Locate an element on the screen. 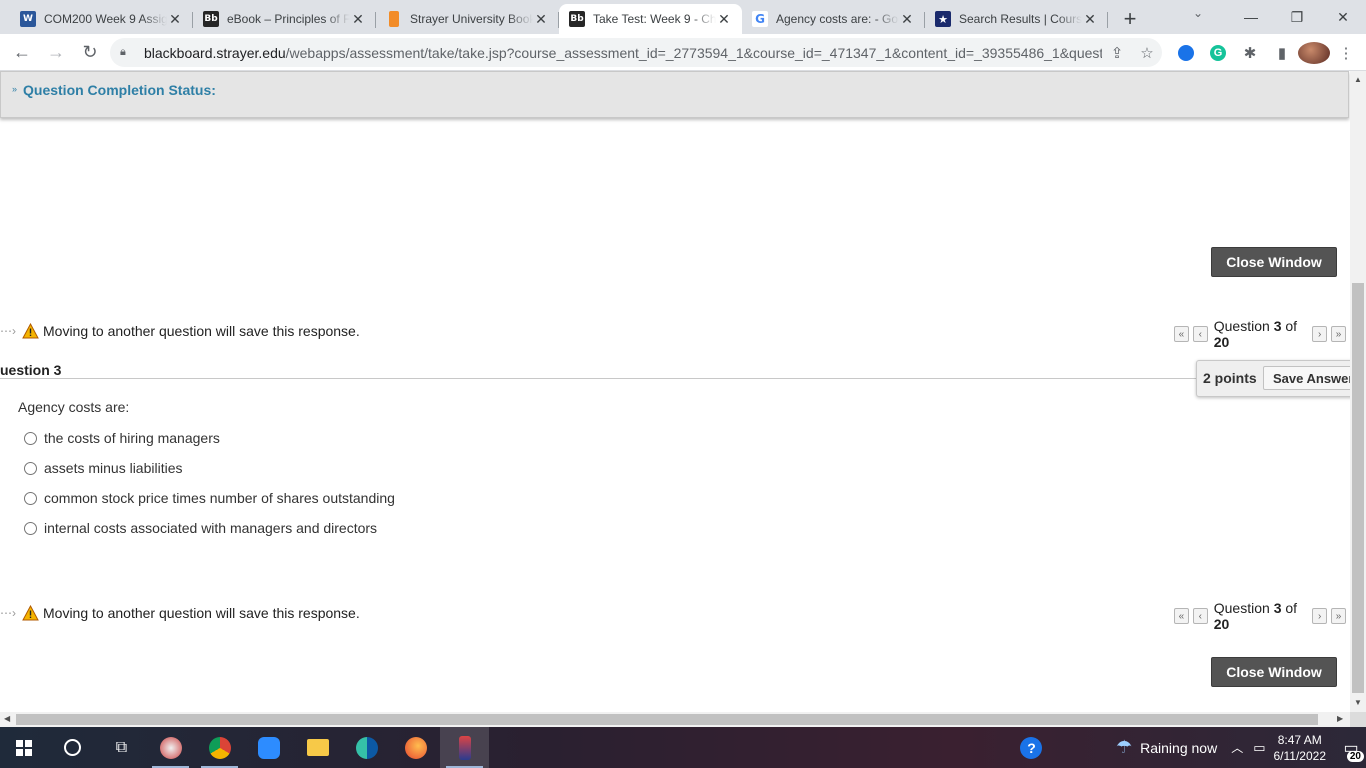  completion-status-label: Question Completion Status: is located at coordinates (119, 90).